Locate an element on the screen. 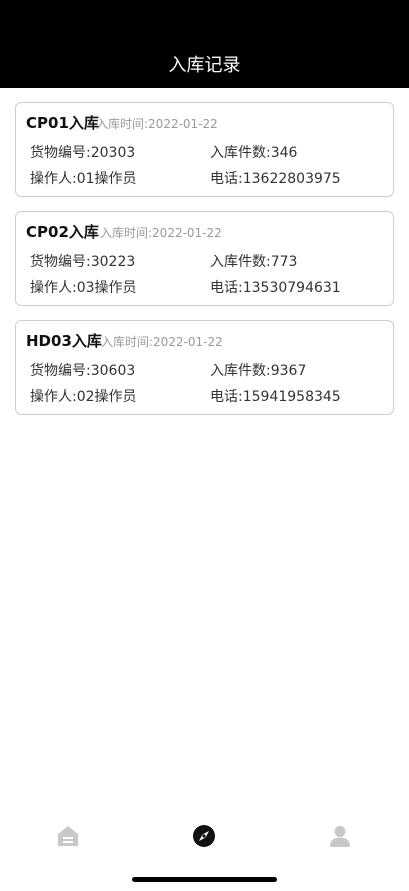 The image size is (409, 891). bottom-tab-bar is located at coordinates (204, 843).